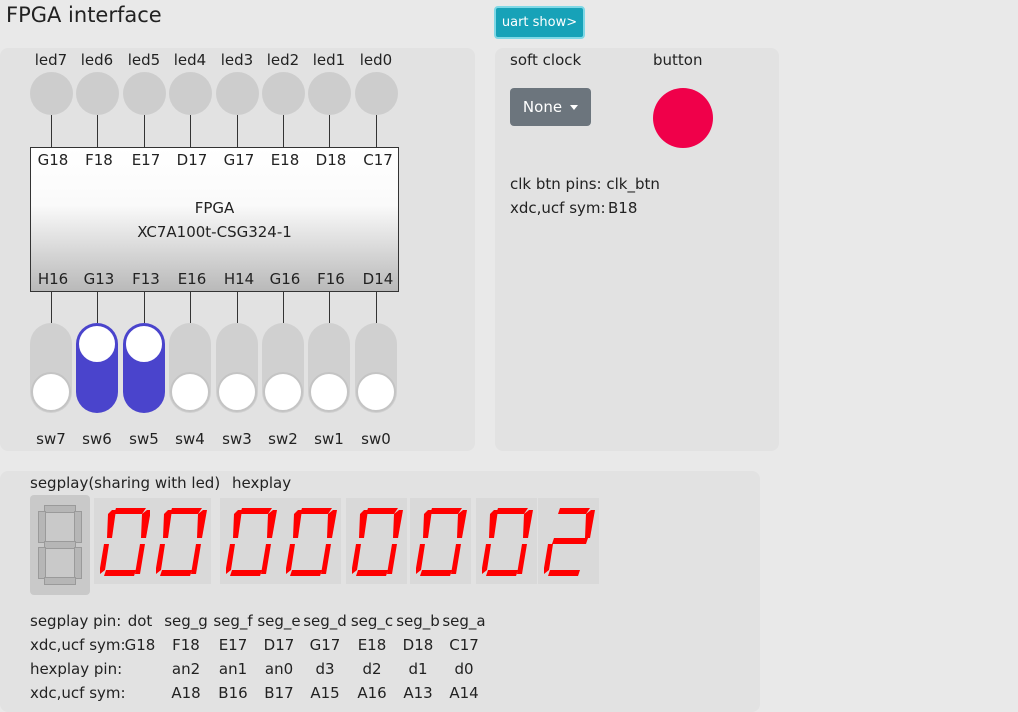  Describe the element at coordinates (285, 279) in the screenshot. I see `switch-pin: G16` at that location.